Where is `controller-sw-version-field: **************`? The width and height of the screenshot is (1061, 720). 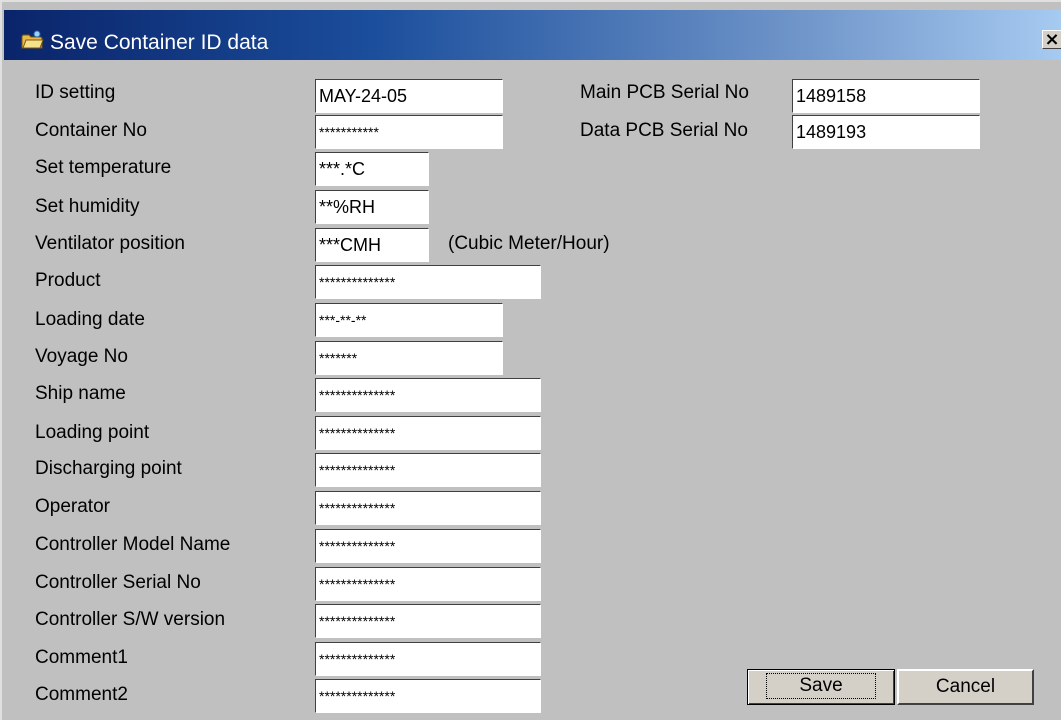
controller-sw-version-field: ************** is located at coordinates (428, 621).